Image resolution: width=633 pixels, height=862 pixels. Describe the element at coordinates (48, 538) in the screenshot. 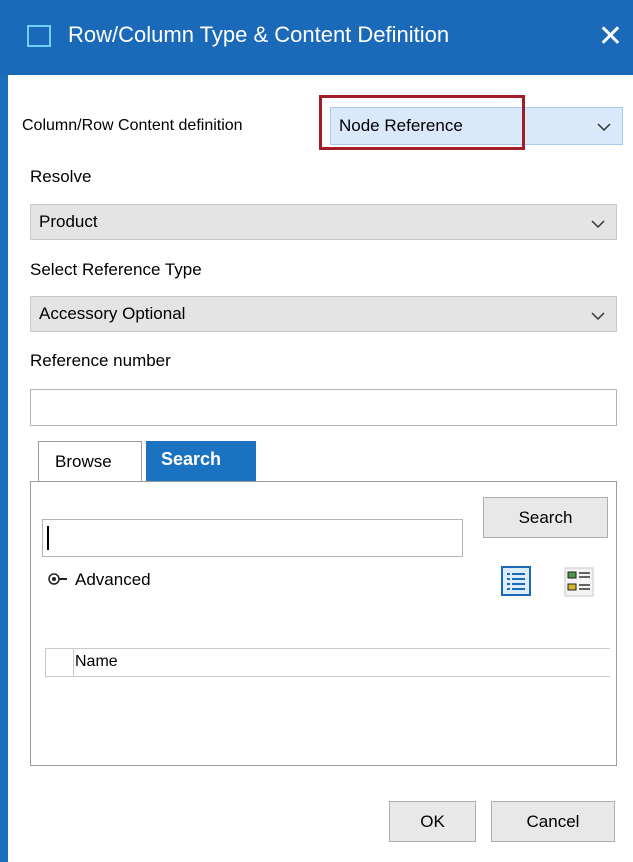

I see `text-caret` at that location.